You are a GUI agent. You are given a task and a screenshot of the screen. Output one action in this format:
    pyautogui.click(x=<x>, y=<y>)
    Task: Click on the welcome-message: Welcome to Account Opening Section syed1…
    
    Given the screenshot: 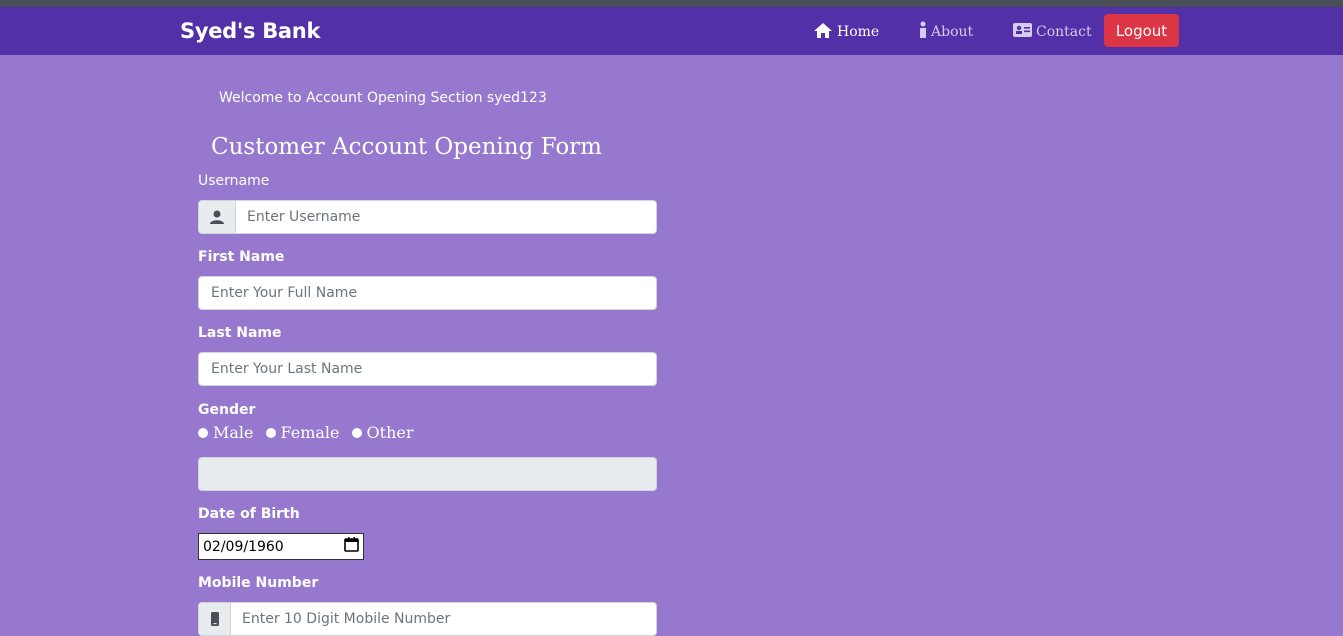 What is the action you would take?
    pyautogui.click(x=383, y=98)
    